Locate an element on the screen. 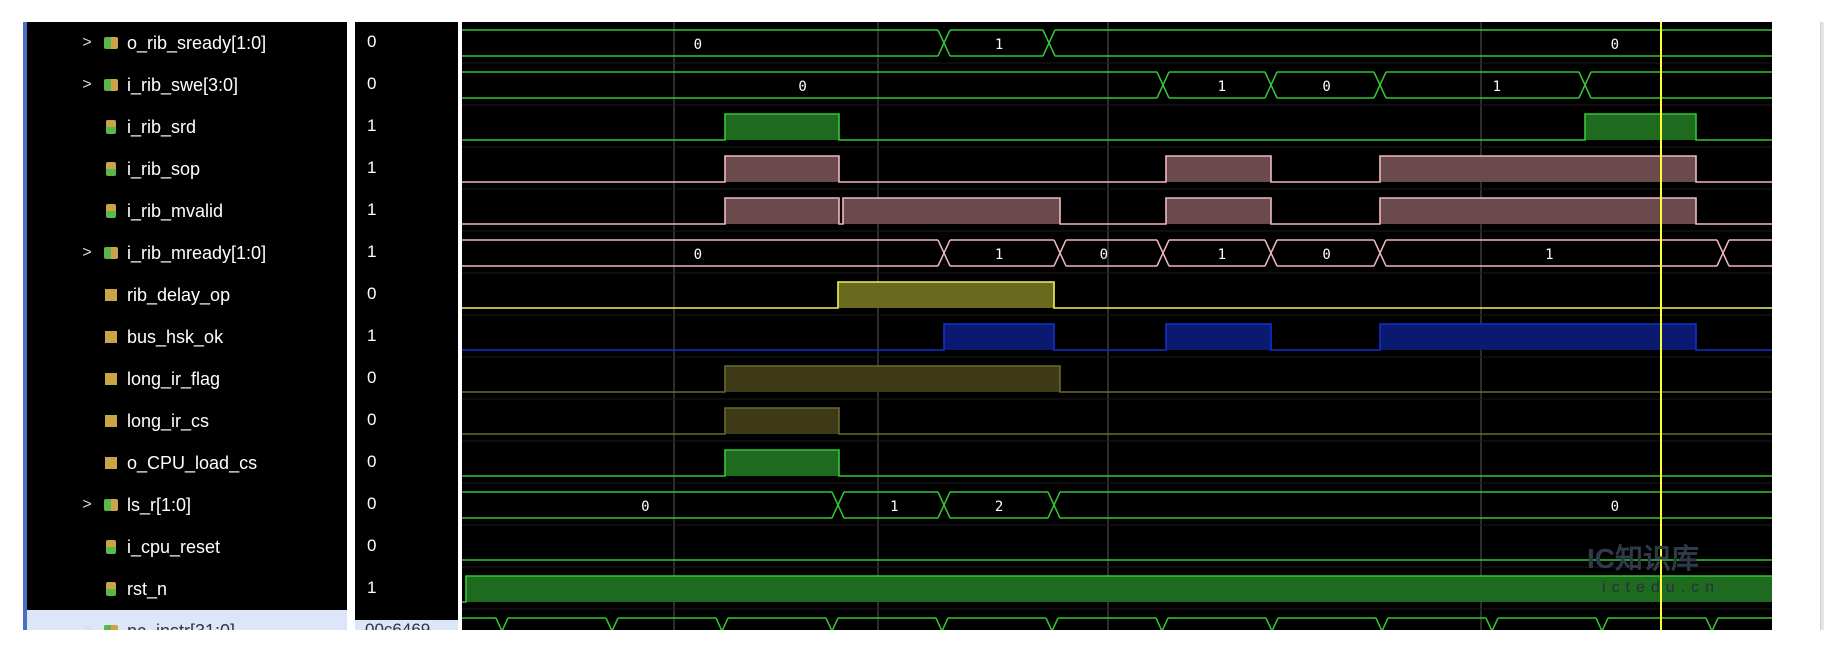  signal-name: long_ir_flag is located at coordinates (174, 378).